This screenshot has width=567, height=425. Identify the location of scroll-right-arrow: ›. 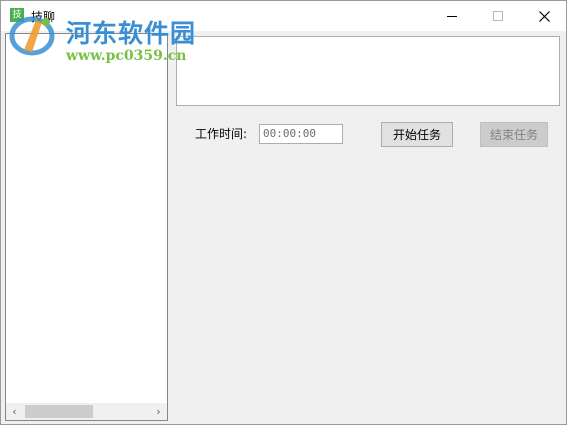
(158, 411).